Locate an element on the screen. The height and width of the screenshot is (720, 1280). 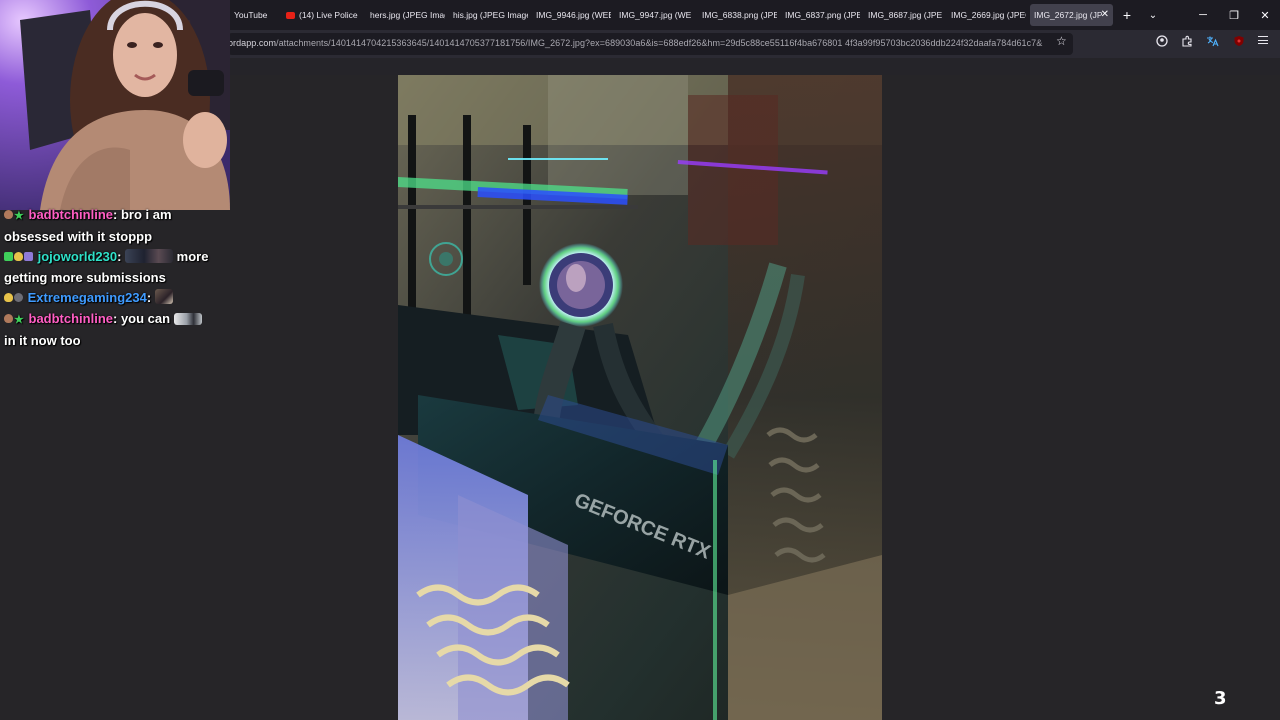
tab-title: his.jpg (JPEG Image is located at coordinates (490, 15).